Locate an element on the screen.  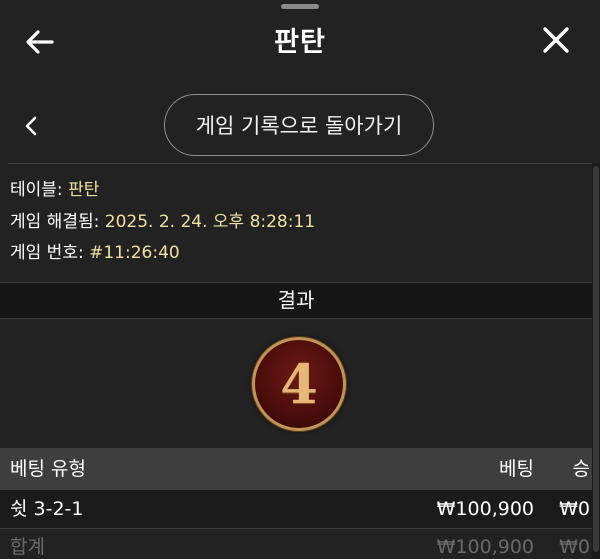
chevron-left-icon is located at coordinates (31, 126).